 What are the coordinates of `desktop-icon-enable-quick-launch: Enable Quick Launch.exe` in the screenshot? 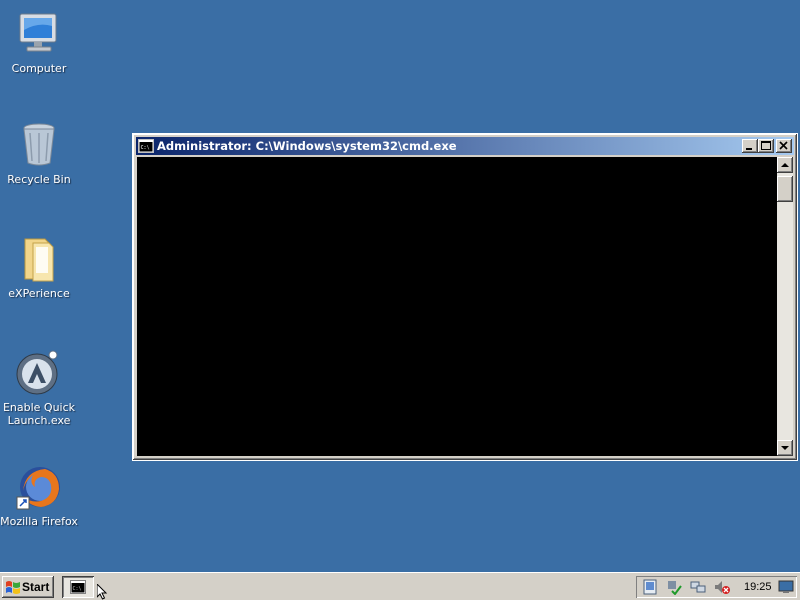 It's located at (39, 388).